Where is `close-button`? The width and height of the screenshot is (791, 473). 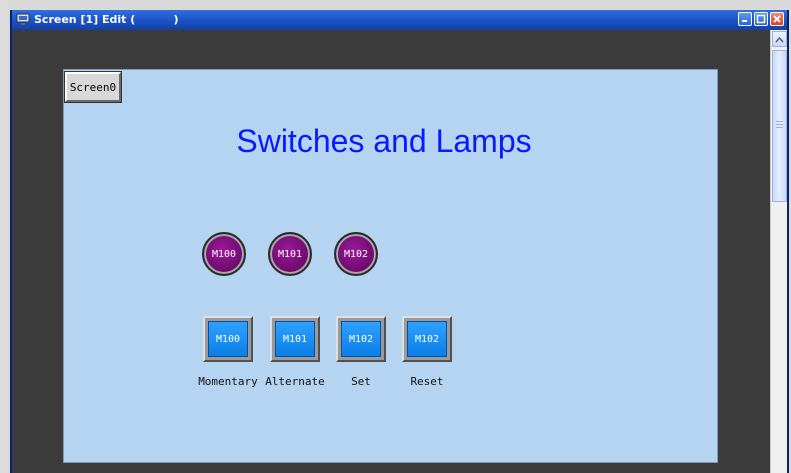 close-button is located at coordinates (777, 19).